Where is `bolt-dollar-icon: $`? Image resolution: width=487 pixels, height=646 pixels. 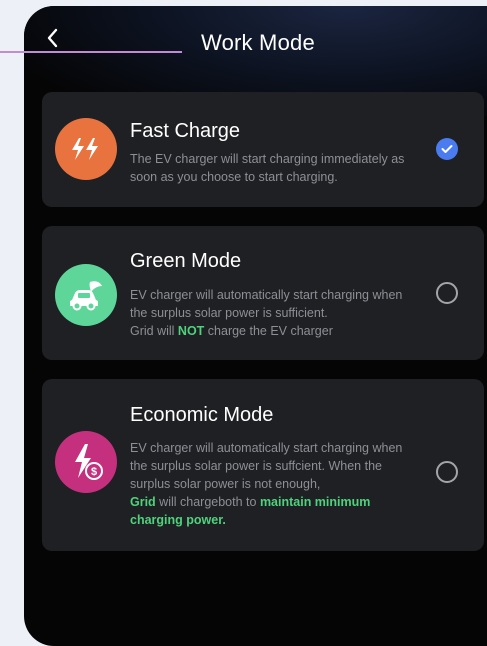 bolt-dollar-icon: $ is located at coordinates (89, 462).